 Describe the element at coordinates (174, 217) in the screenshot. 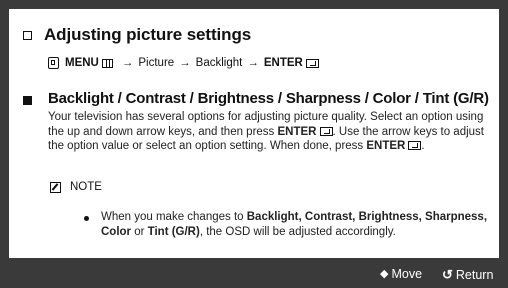

I see `note-text-part: When you make changes to` at that location.